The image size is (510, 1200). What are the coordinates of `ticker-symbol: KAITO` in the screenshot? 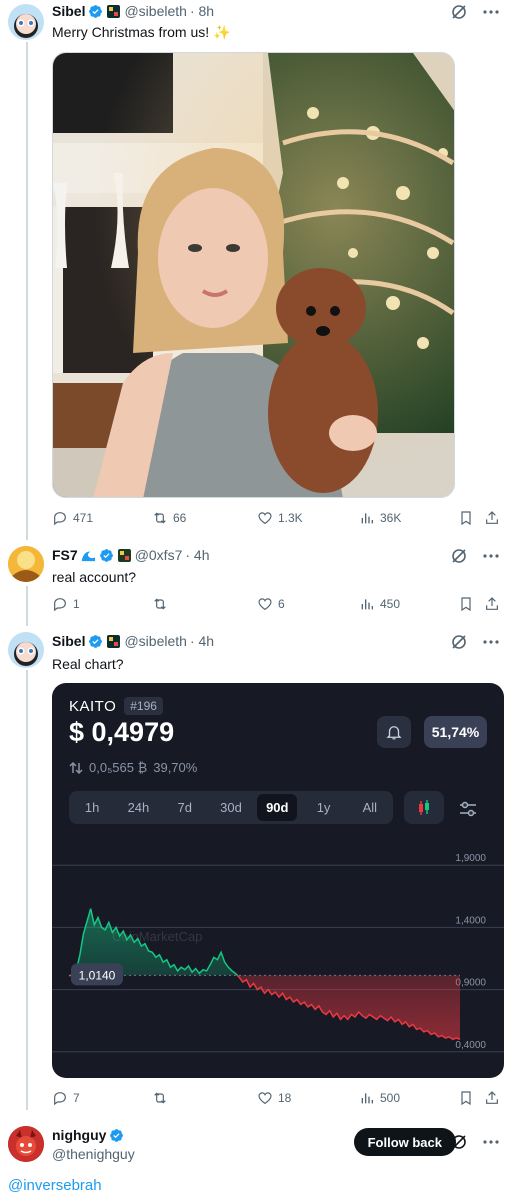 It's located at (93, 706).